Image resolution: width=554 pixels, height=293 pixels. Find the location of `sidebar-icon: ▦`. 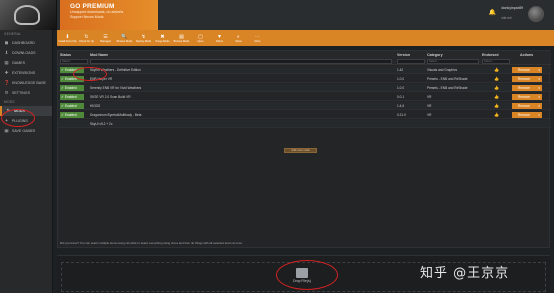

sidebar-icon: ▦ is located at coordinates (6, 62).